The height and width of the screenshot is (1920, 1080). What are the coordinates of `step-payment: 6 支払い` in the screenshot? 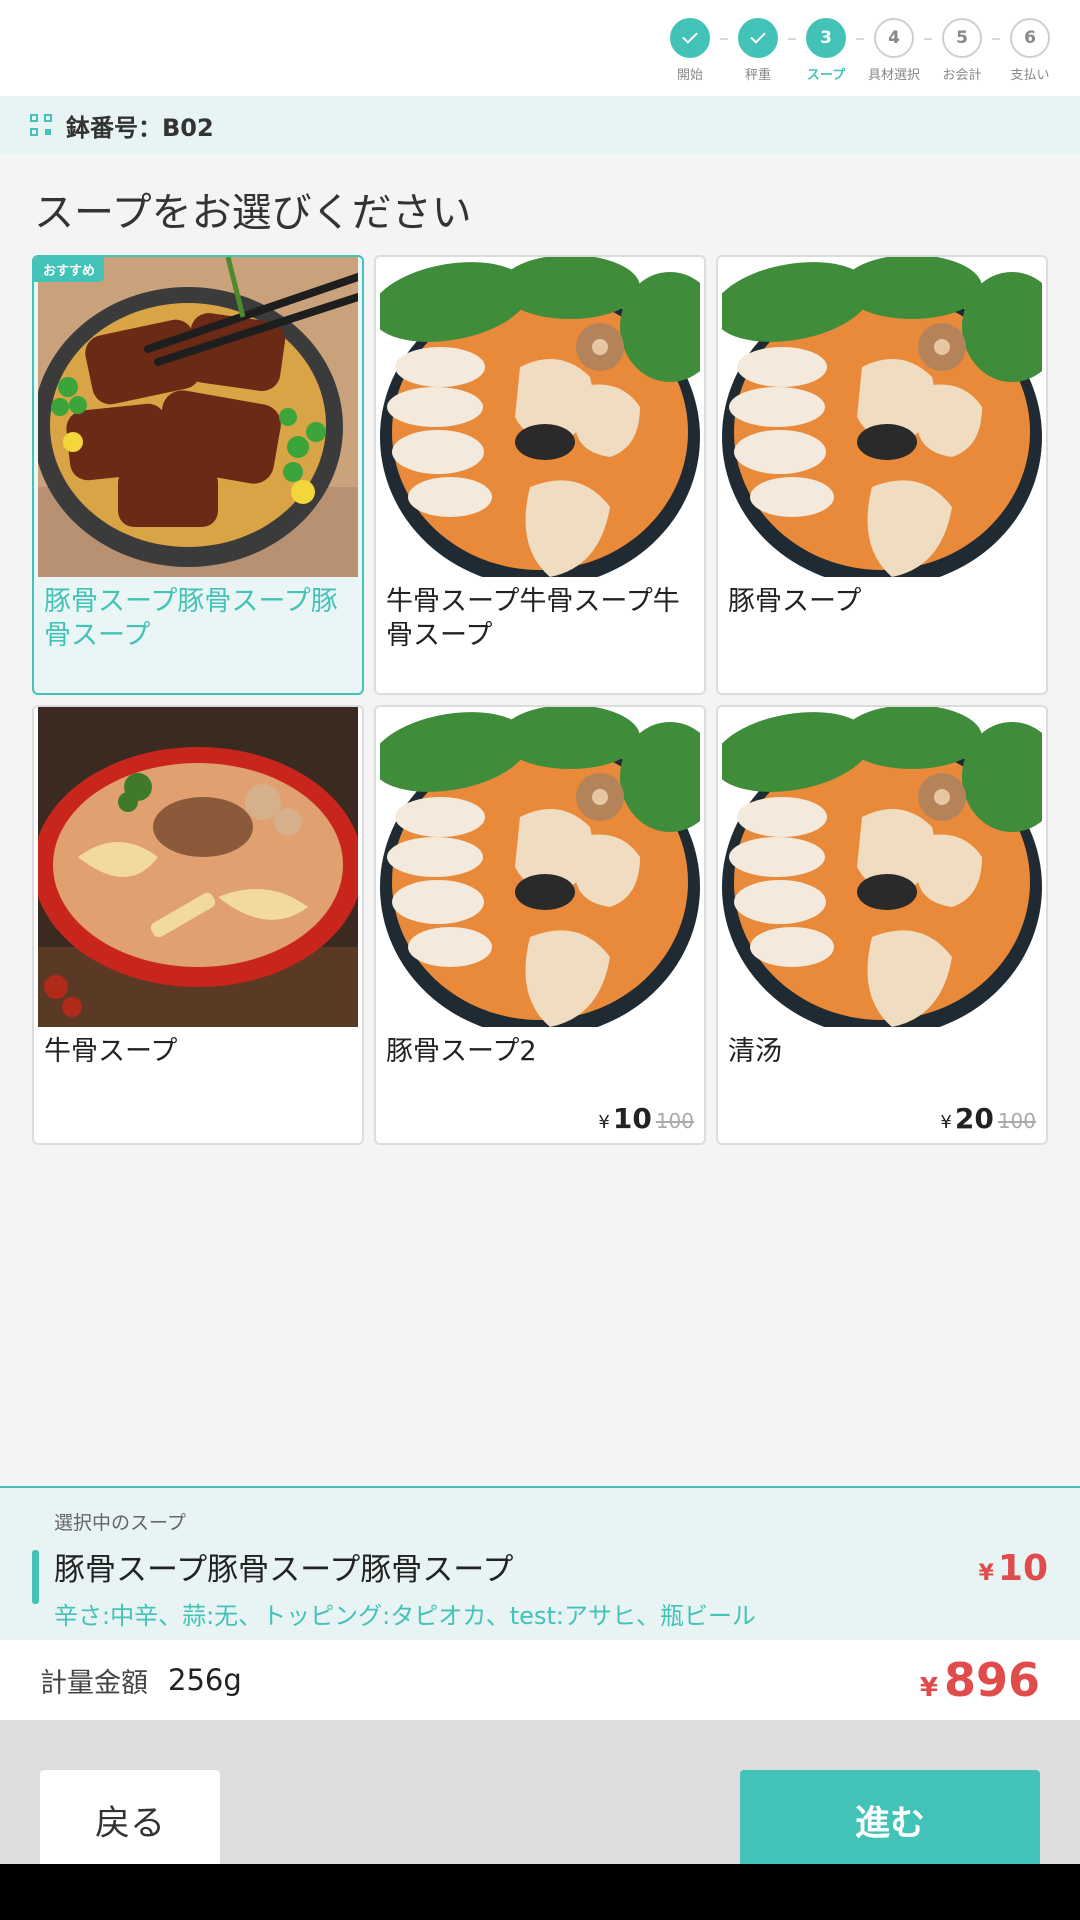 It's located at (1030, 50).